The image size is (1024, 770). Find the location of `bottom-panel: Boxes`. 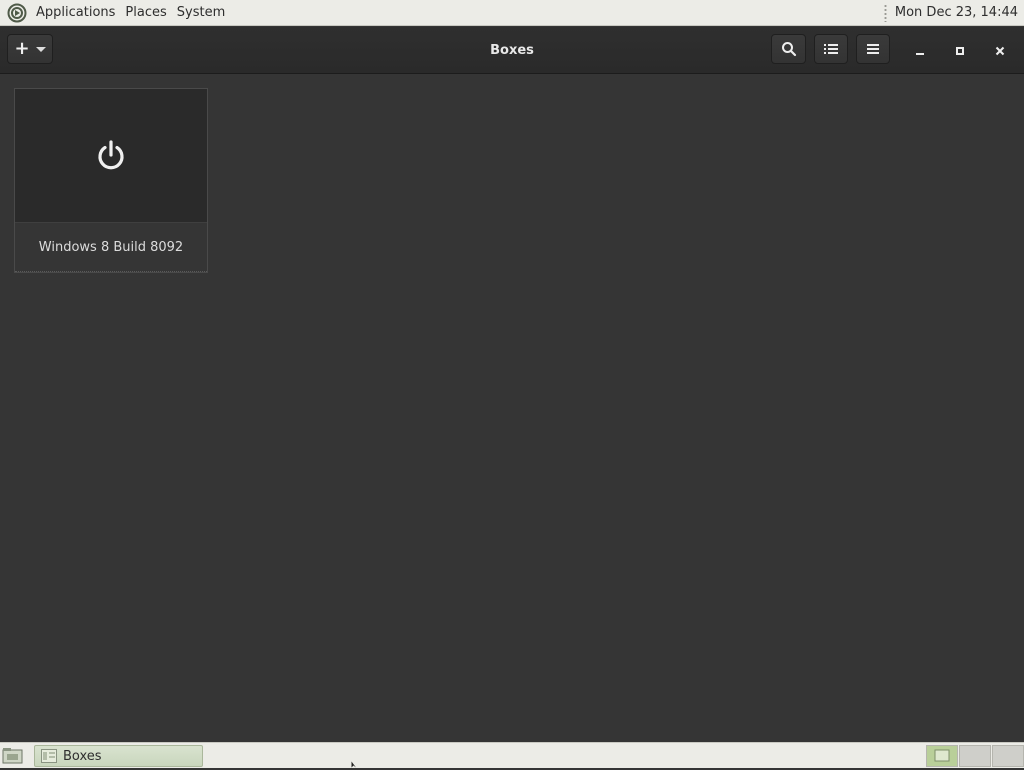

bottom-panel: Boxes is located at coordinates (512, 755).